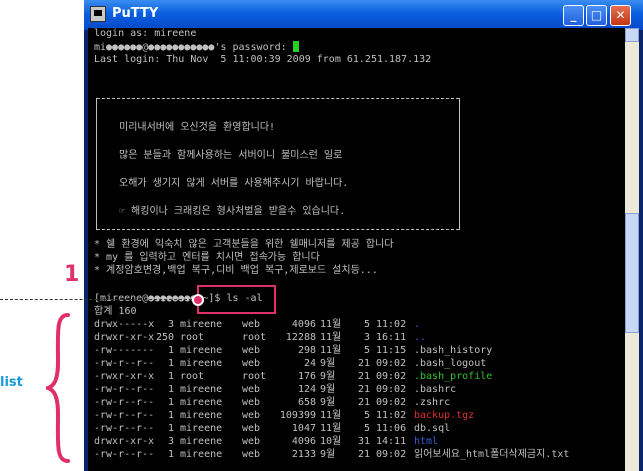  What do you see at coordinates (632, 35) in the screenshot?
I see `scroll-up-arrow` at bounding box center [632, 35].